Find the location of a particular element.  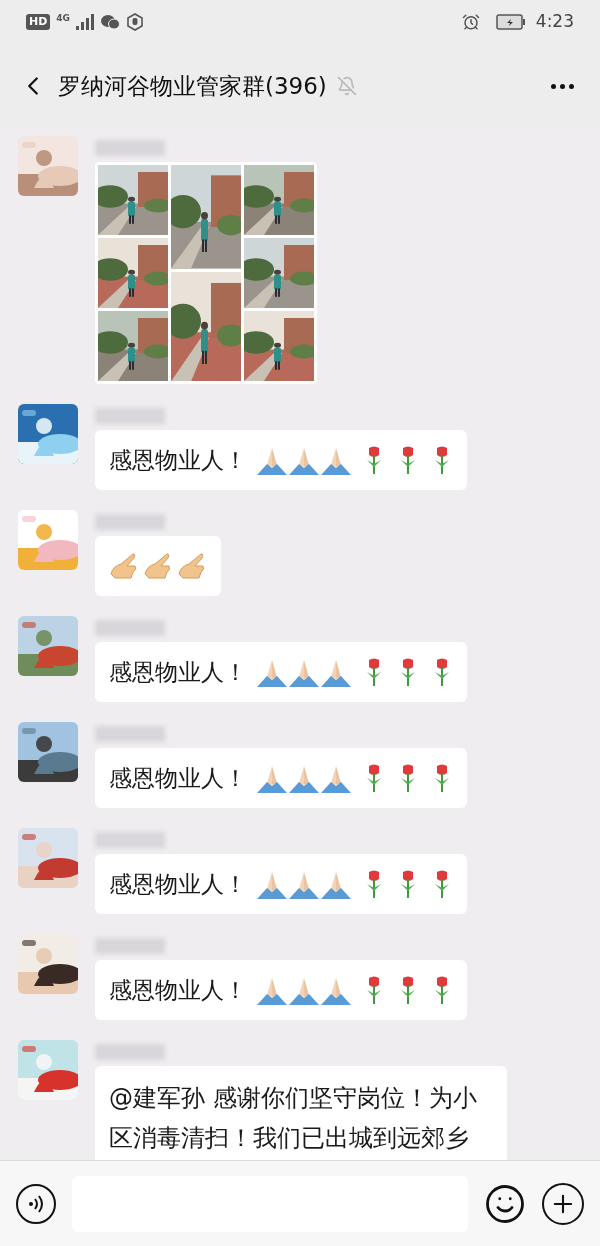

photo-grid is located at coordinates (206, 273).